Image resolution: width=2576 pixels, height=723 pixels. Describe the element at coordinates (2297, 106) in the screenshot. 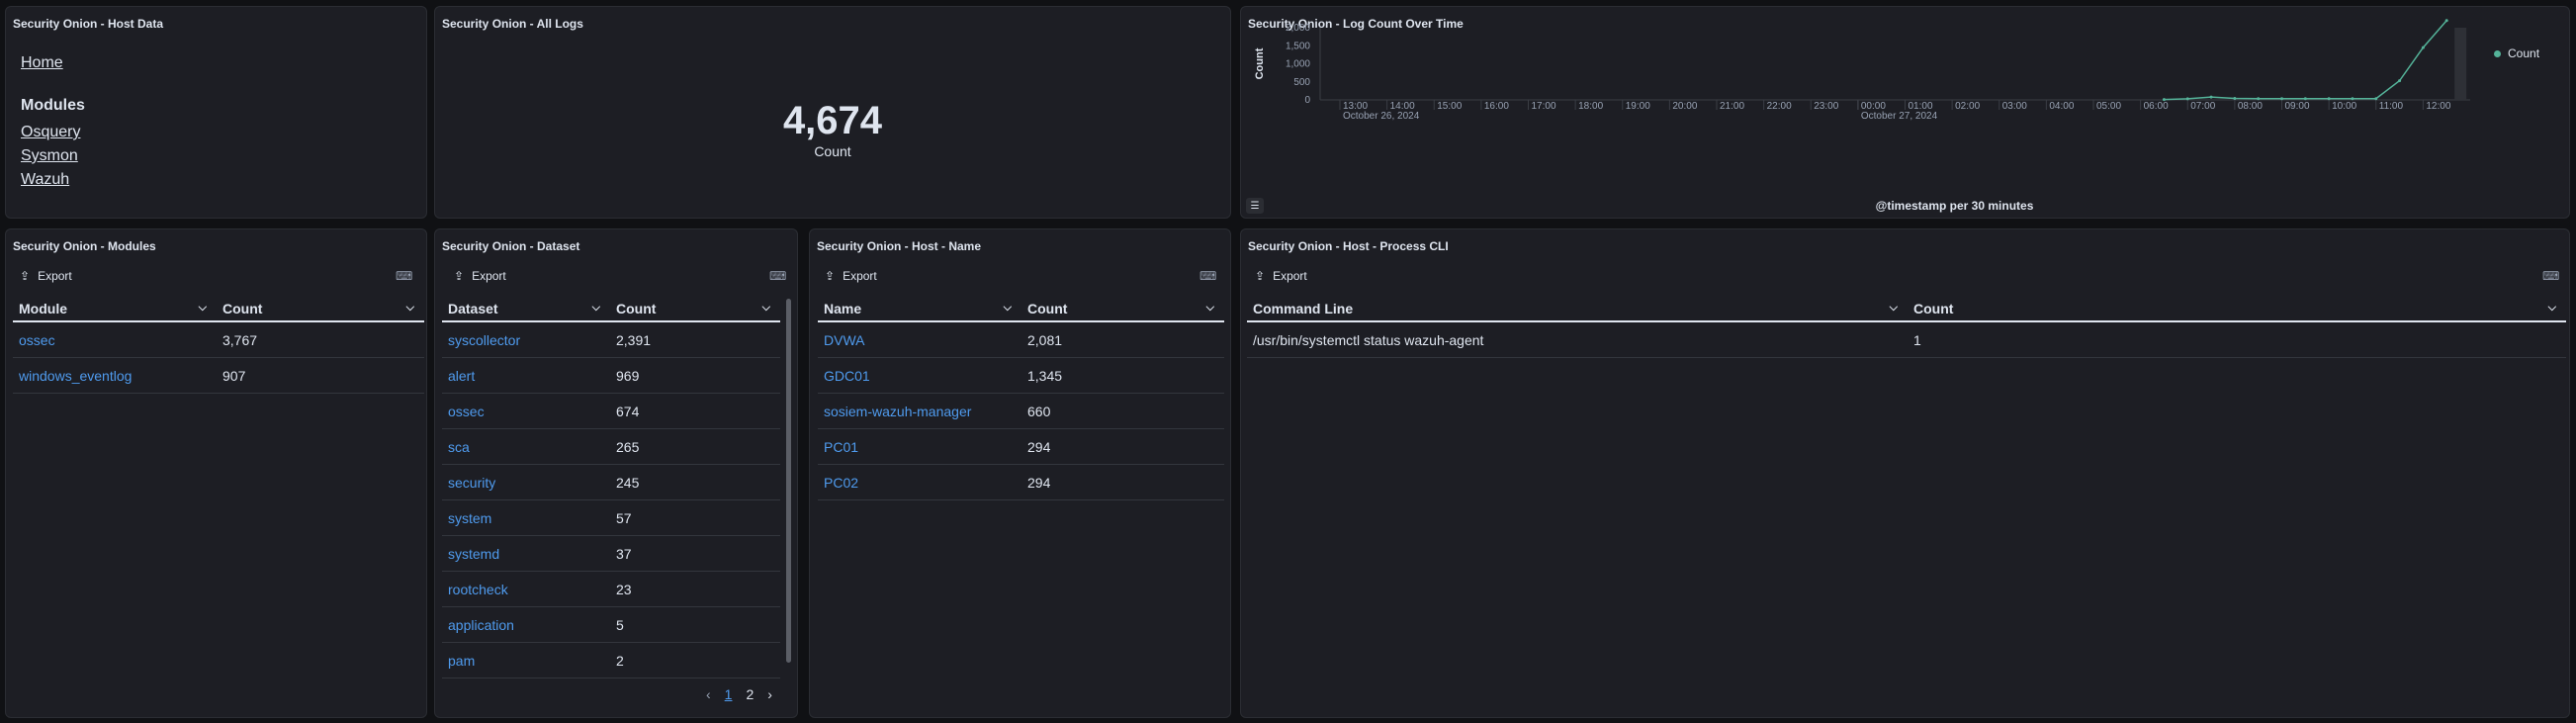

I see `x-tick-label: 09:00` at that location.